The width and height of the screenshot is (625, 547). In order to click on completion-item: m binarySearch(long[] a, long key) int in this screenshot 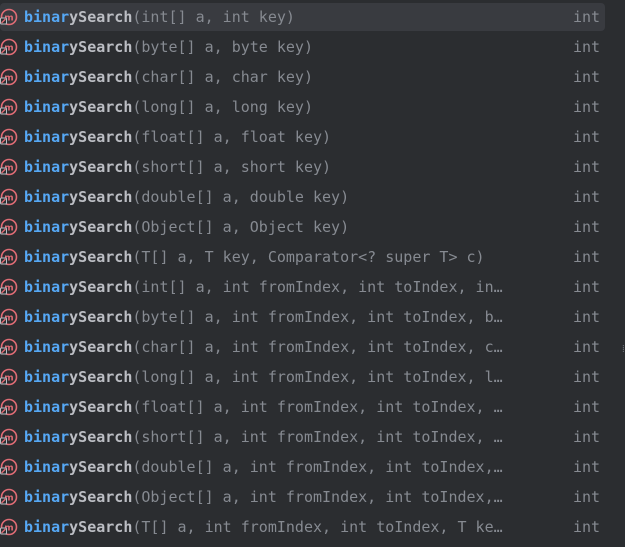, I will do `click(302, 107)`.